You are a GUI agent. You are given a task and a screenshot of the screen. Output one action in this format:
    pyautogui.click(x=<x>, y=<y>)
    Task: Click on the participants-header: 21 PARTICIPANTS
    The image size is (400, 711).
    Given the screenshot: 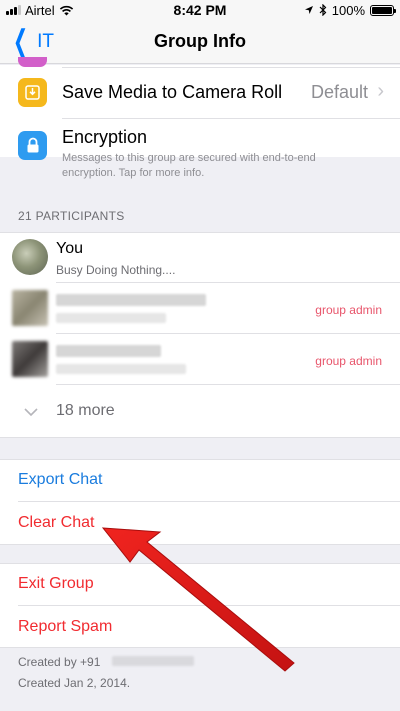 What is the action you would take?
    pyautogui.click(x=71, y=216)
    